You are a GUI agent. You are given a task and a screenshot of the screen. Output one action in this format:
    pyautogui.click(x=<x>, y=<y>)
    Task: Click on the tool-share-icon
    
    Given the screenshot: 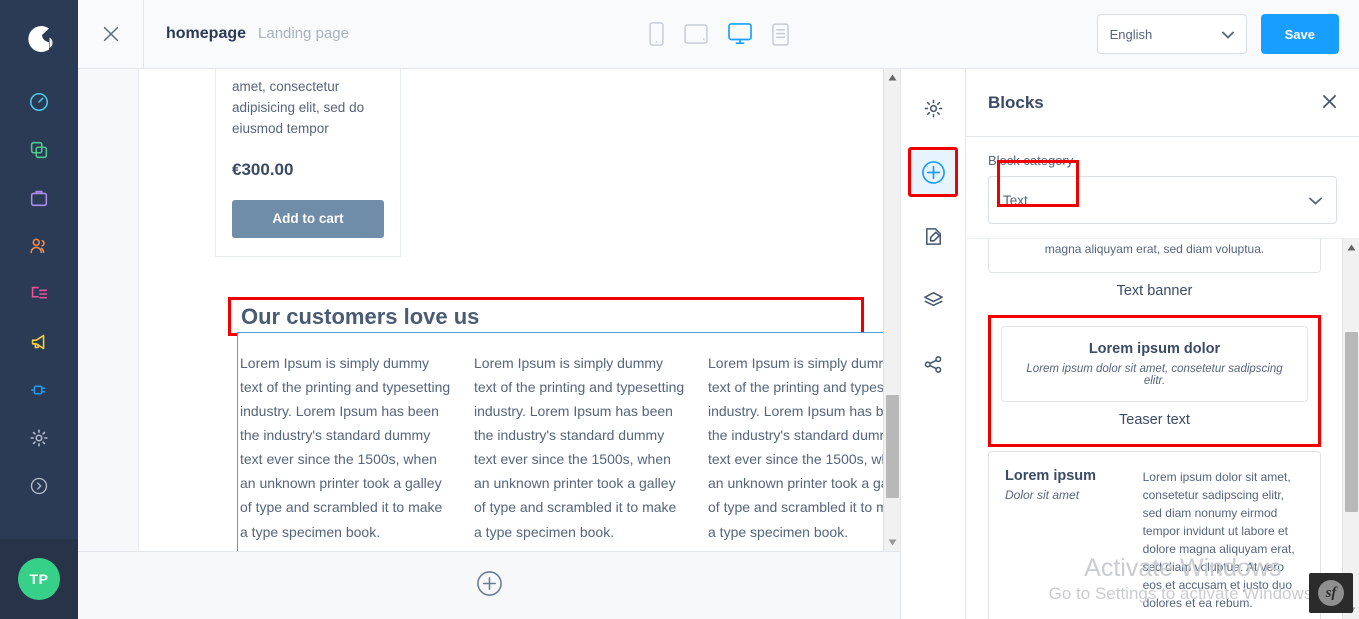 What is the action you would take?
    pyautogui.click(x=933, y=364)
    